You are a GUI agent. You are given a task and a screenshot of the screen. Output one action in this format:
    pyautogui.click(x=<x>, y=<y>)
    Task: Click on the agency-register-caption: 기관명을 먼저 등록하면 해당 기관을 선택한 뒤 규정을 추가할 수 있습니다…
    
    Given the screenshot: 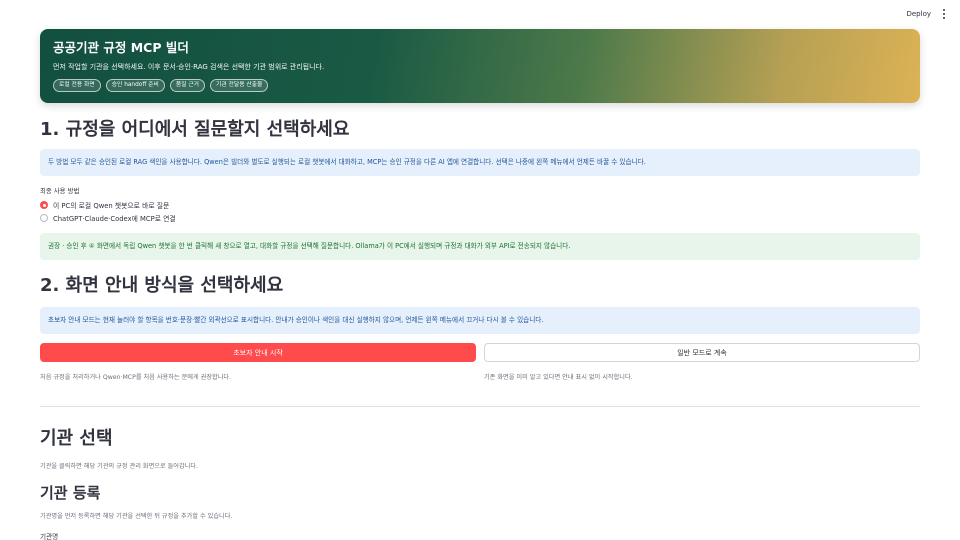 What is the action you would take?
    pyautogui.click(x=136, y=516)
    